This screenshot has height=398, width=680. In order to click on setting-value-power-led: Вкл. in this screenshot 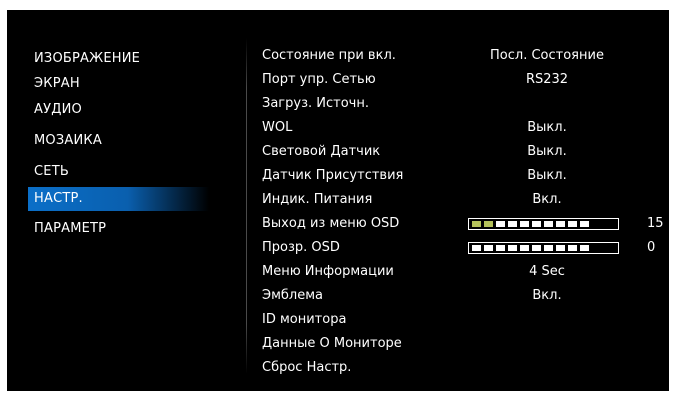, I will do `click(547, 199)`.